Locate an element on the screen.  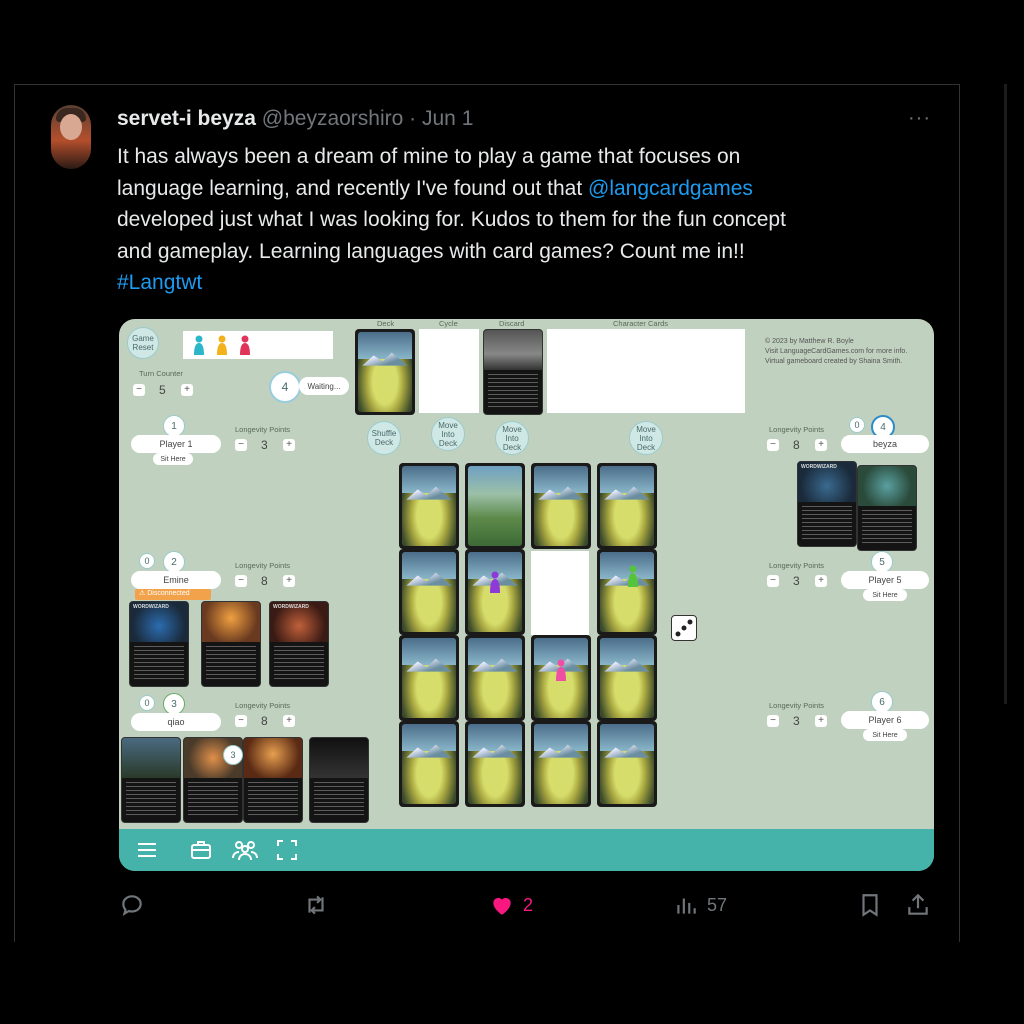
empty-card-slot is located at coordinates (560, 593).